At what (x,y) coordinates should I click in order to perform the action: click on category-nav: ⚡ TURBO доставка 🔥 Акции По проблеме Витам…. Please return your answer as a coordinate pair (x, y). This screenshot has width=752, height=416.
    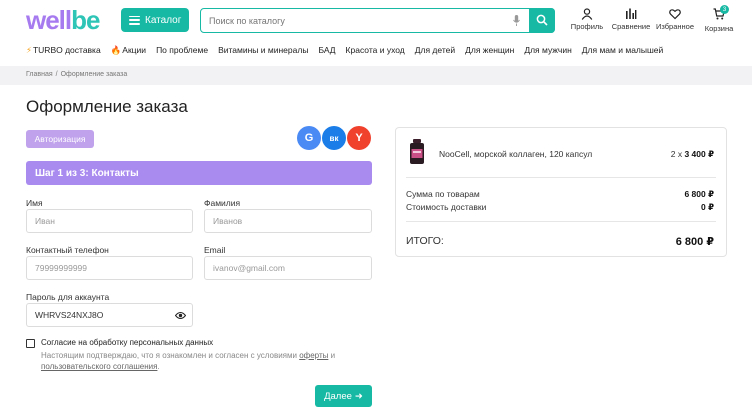
    Looking at the image, I should click on (344, 50).